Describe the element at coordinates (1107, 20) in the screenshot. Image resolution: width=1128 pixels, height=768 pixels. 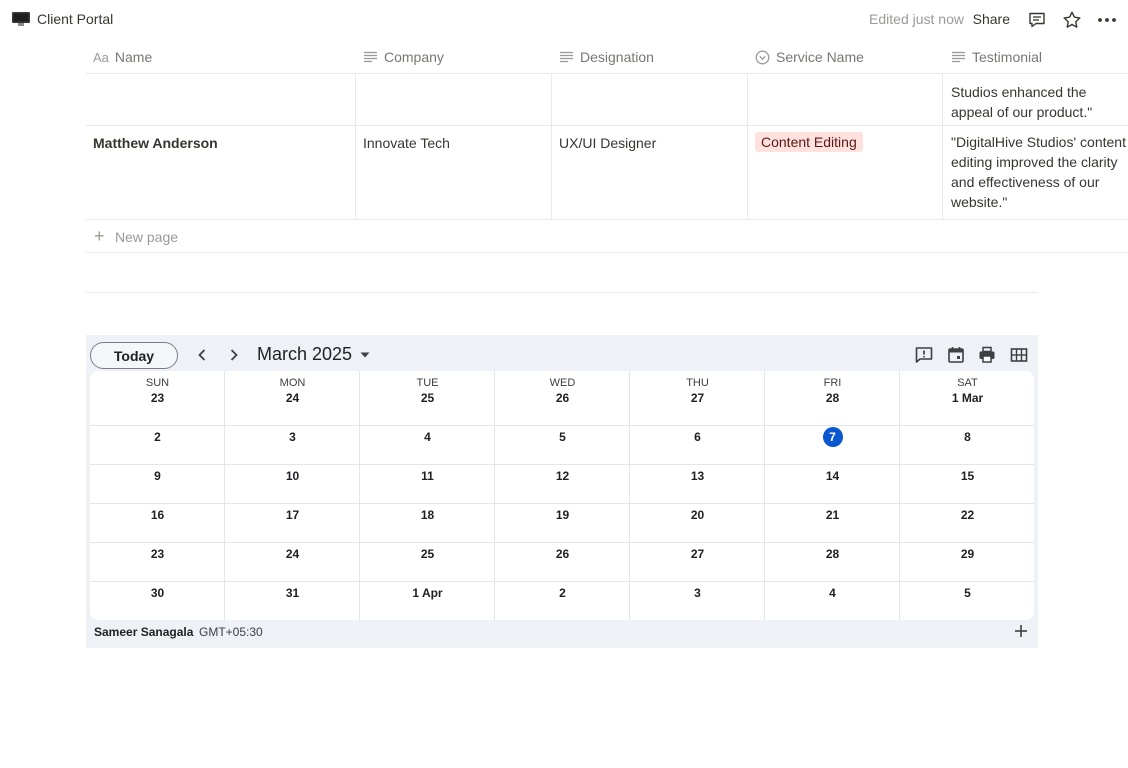
I see `more-icon` at that location.